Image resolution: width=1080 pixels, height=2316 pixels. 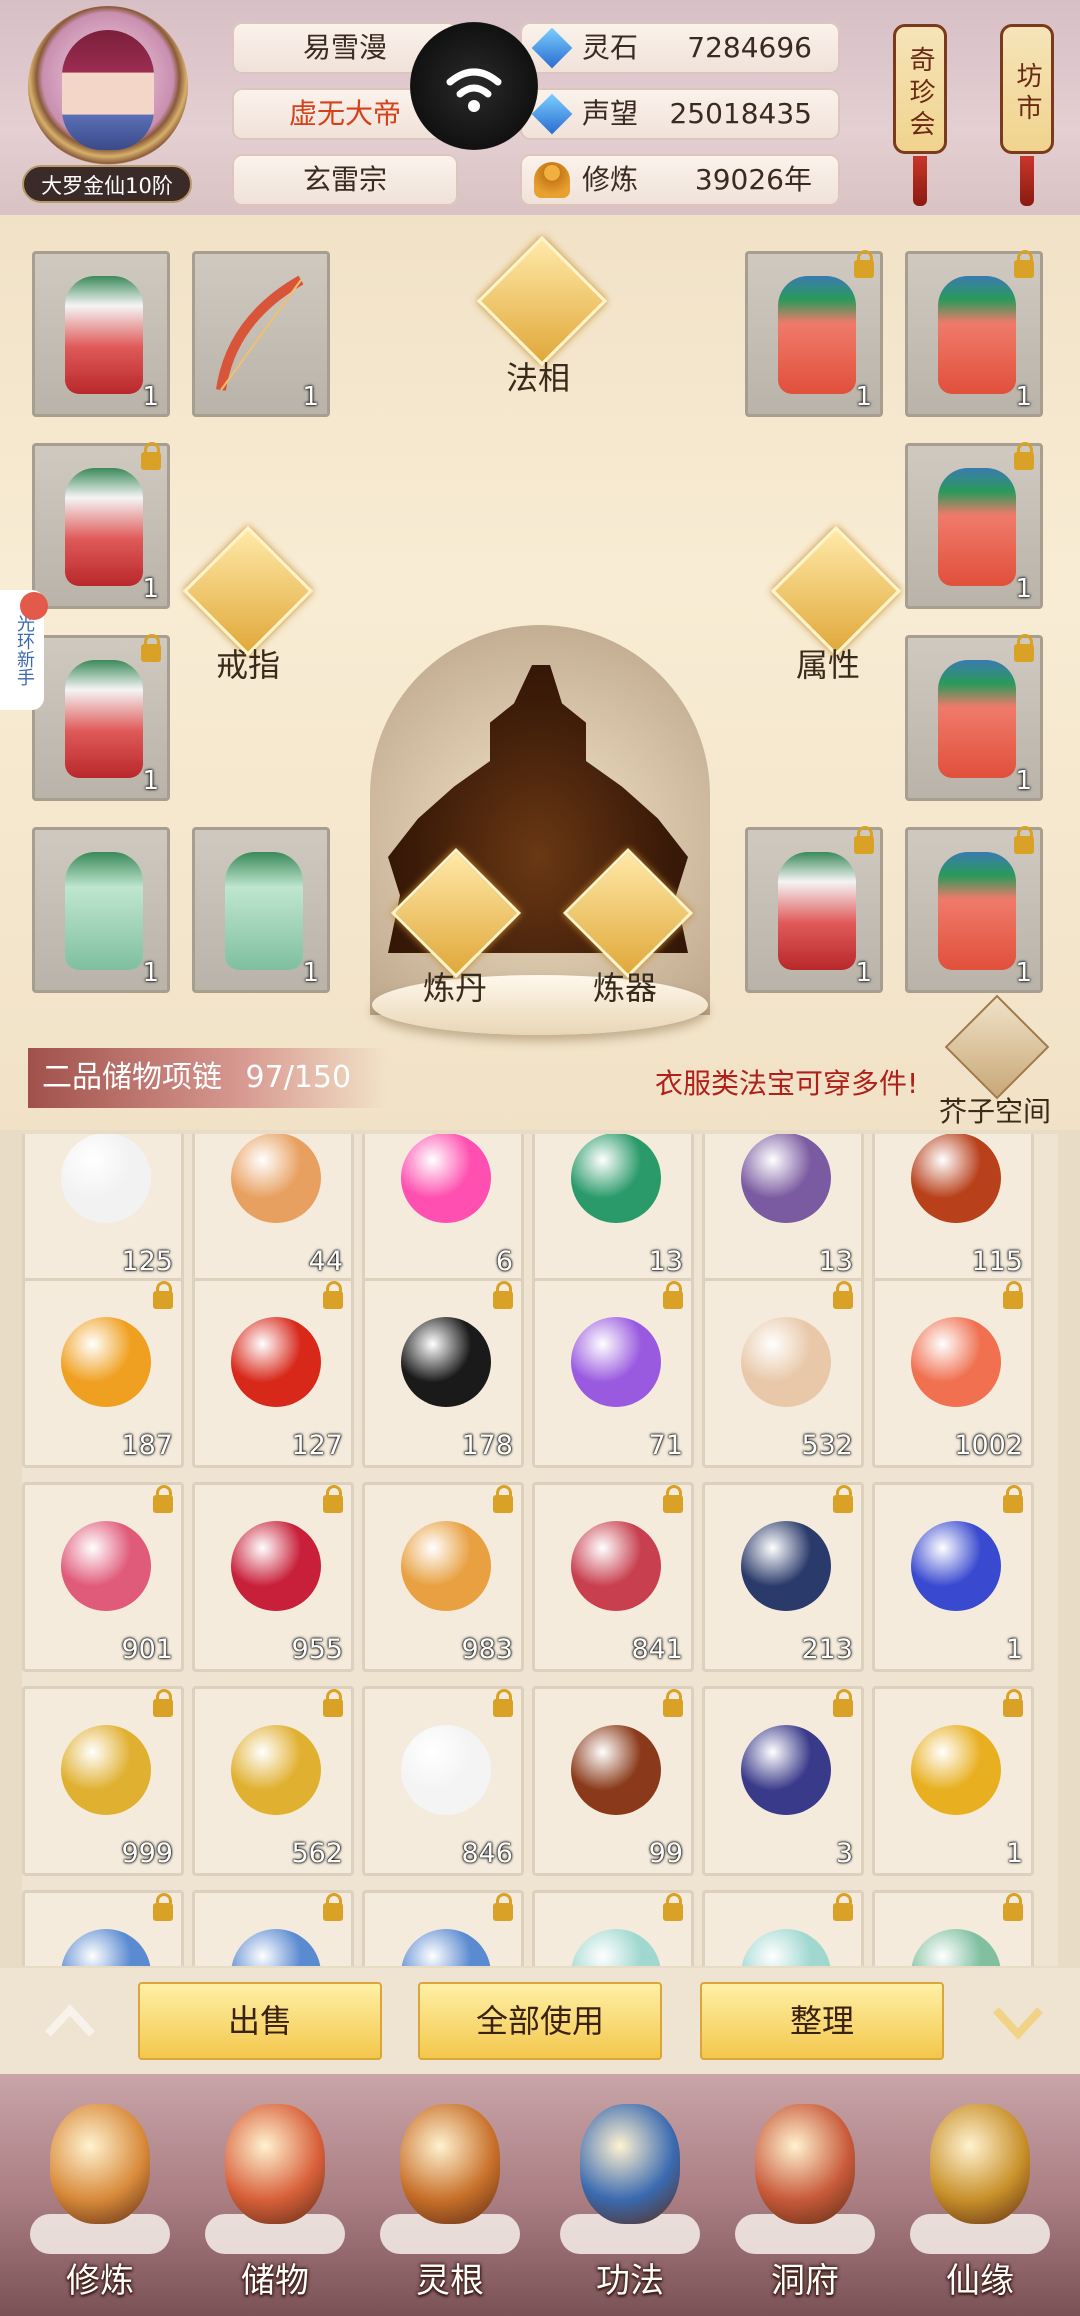 What do you see at coordinates (260, 2021) in the screenshot?
I see `sell-button: 出售` at bounding box center [260, 2021].